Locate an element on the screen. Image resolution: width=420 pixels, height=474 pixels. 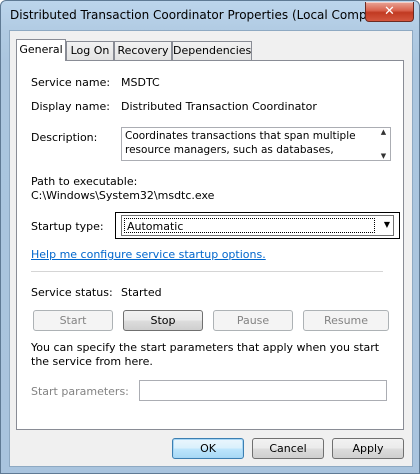
close-button: ✕ is located at coordinates (389, 12).